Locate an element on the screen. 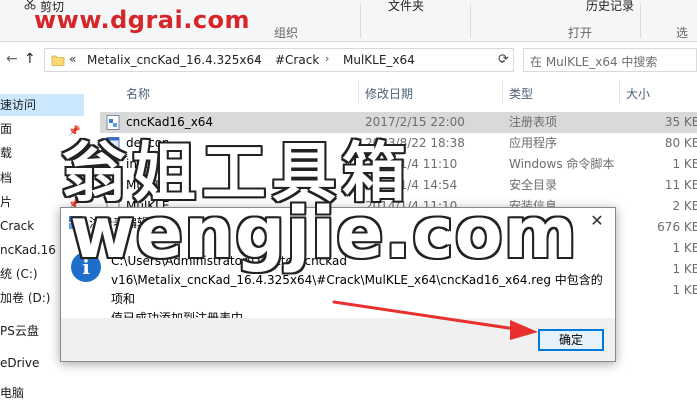 This screenshot has width=697, height=416. group-organize-label: 组织 is located at coordinates (286, 33).